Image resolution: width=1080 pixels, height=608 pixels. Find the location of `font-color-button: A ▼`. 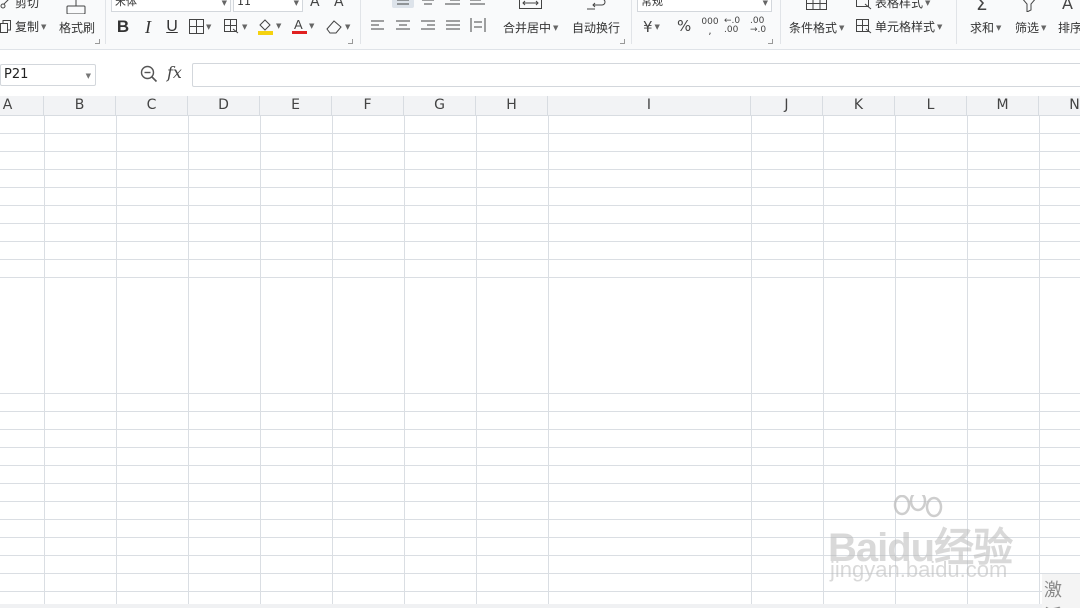

font-color-button: A ▼ is located at coordinates (303, 26).